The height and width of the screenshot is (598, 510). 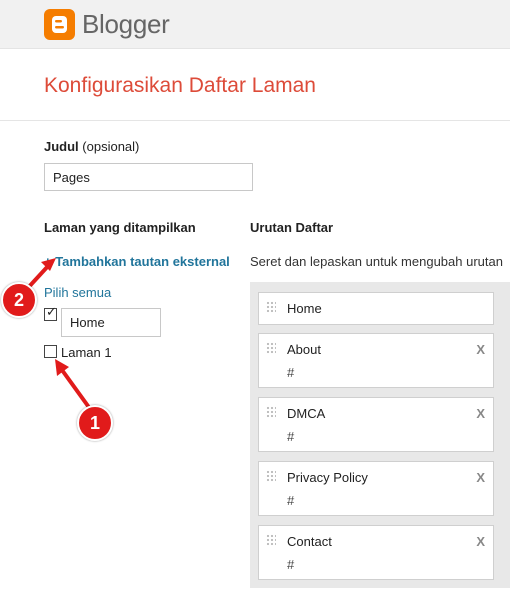 What do you see at coordinates (19, 300) in the screenshot?
I see `annotation-marker-2: 2` at bounding box center [19, 300].